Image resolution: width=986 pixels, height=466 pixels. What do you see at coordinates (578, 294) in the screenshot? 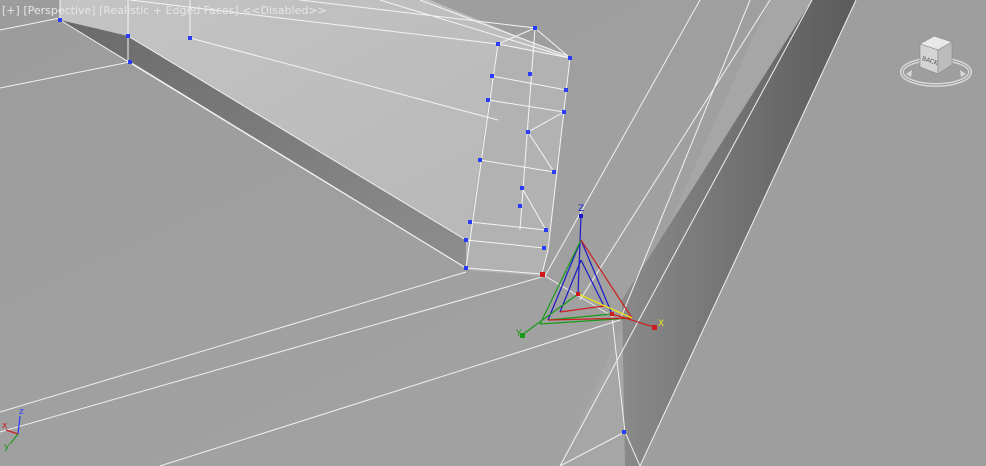
I see `gizmo-center` at bounding box center [578, 294].